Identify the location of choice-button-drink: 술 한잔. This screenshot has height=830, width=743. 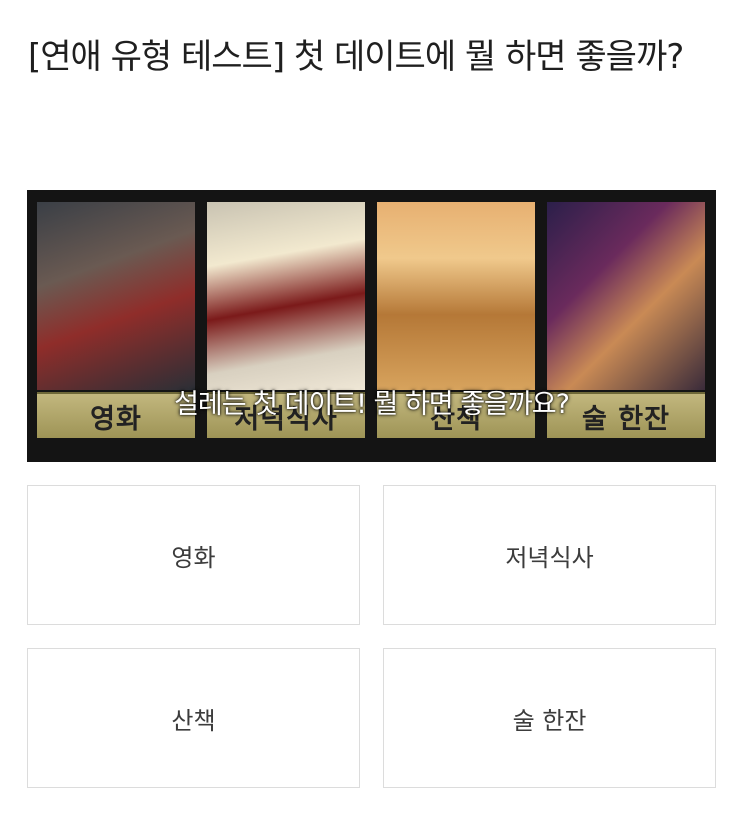
(549, 718).